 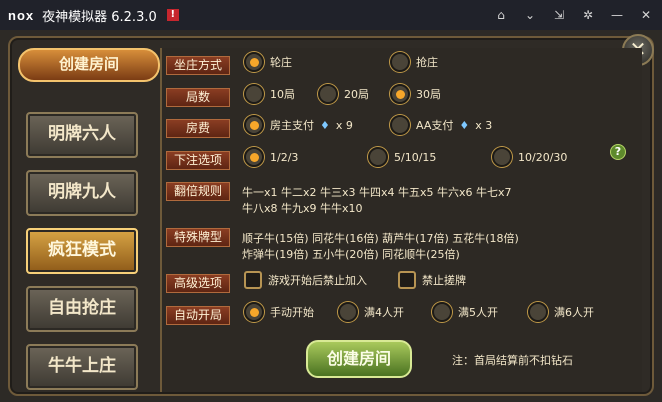 What do you see at coordinates (82, 135) in the screenshot?
I see `mode-six-open: 明牌六人` at bounding box center [82, 135].